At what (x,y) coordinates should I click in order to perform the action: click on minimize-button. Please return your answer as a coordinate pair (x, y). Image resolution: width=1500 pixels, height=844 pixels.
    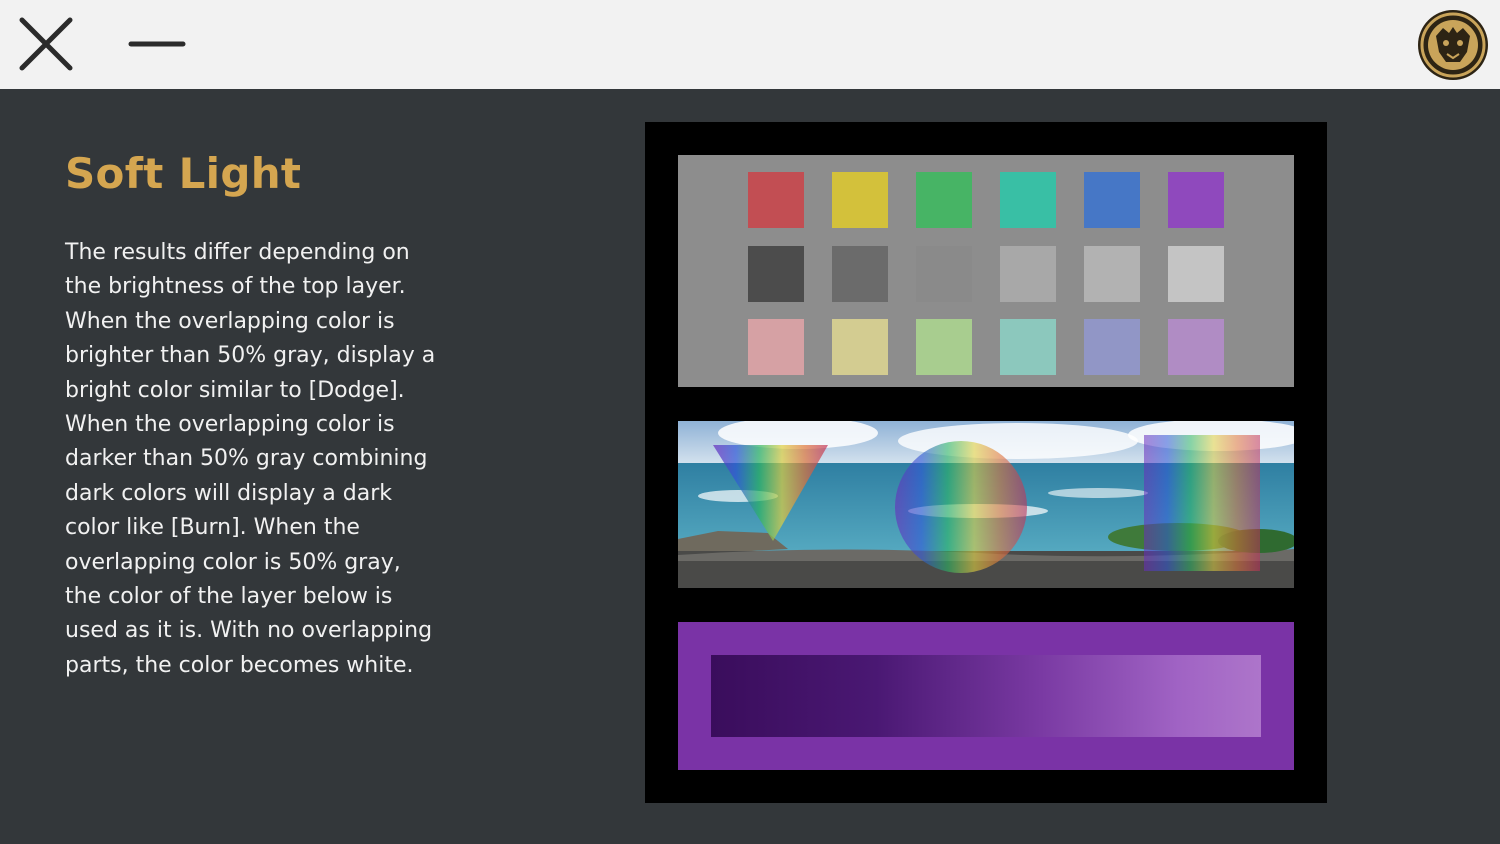
    Looking at the image, I should click on (157, 44).